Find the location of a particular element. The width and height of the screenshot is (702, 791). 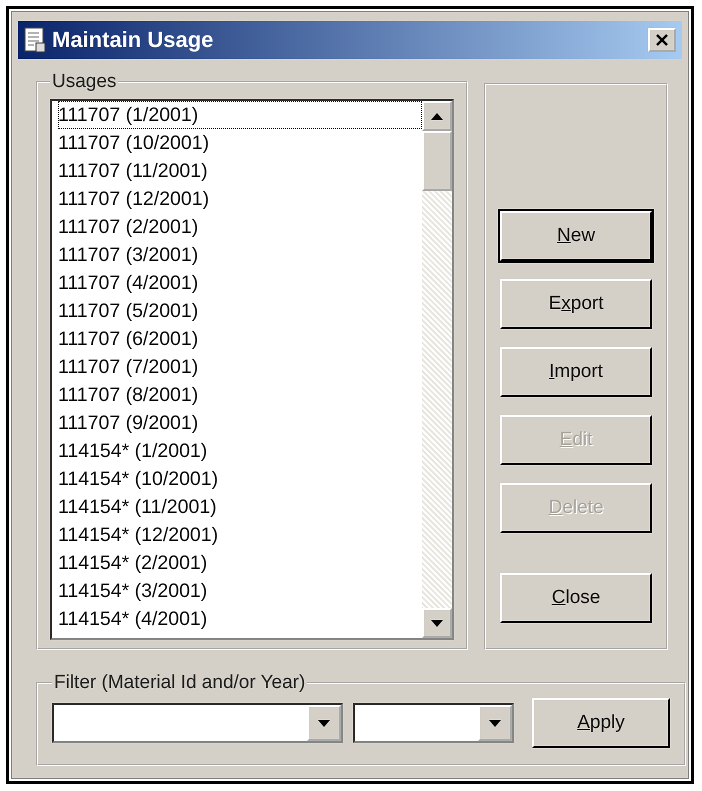

apply-button: Apply is located at coordinates (601, 723).